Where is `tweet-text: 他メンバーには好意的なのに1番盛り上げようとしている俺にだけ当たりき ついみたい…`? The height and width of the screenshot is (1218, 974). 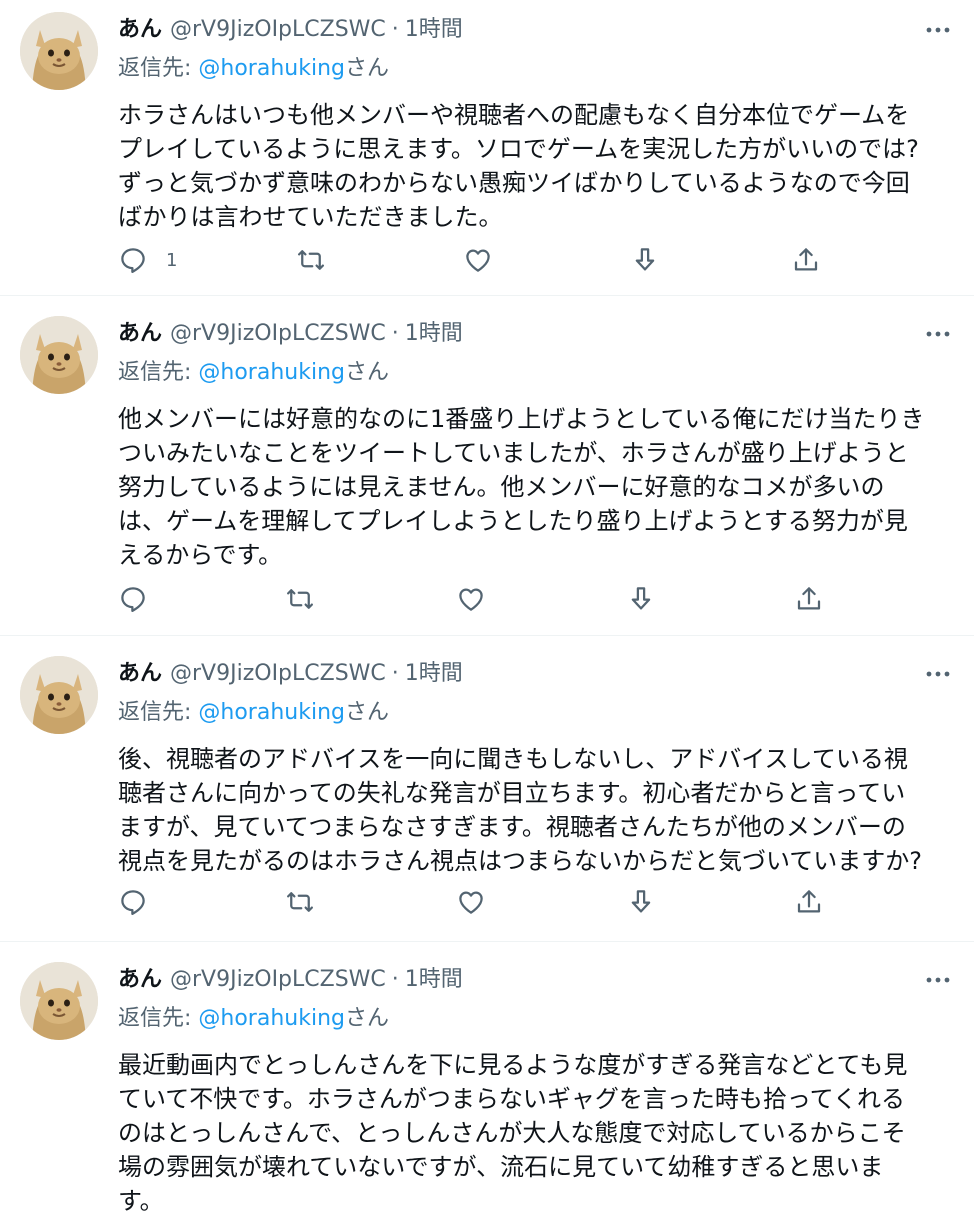
tweet-text: 他メンバーには好意的なのに1番盛り上げようとしている俺にだけ当たりき ついみたい… is located at coordinates (521, 487).